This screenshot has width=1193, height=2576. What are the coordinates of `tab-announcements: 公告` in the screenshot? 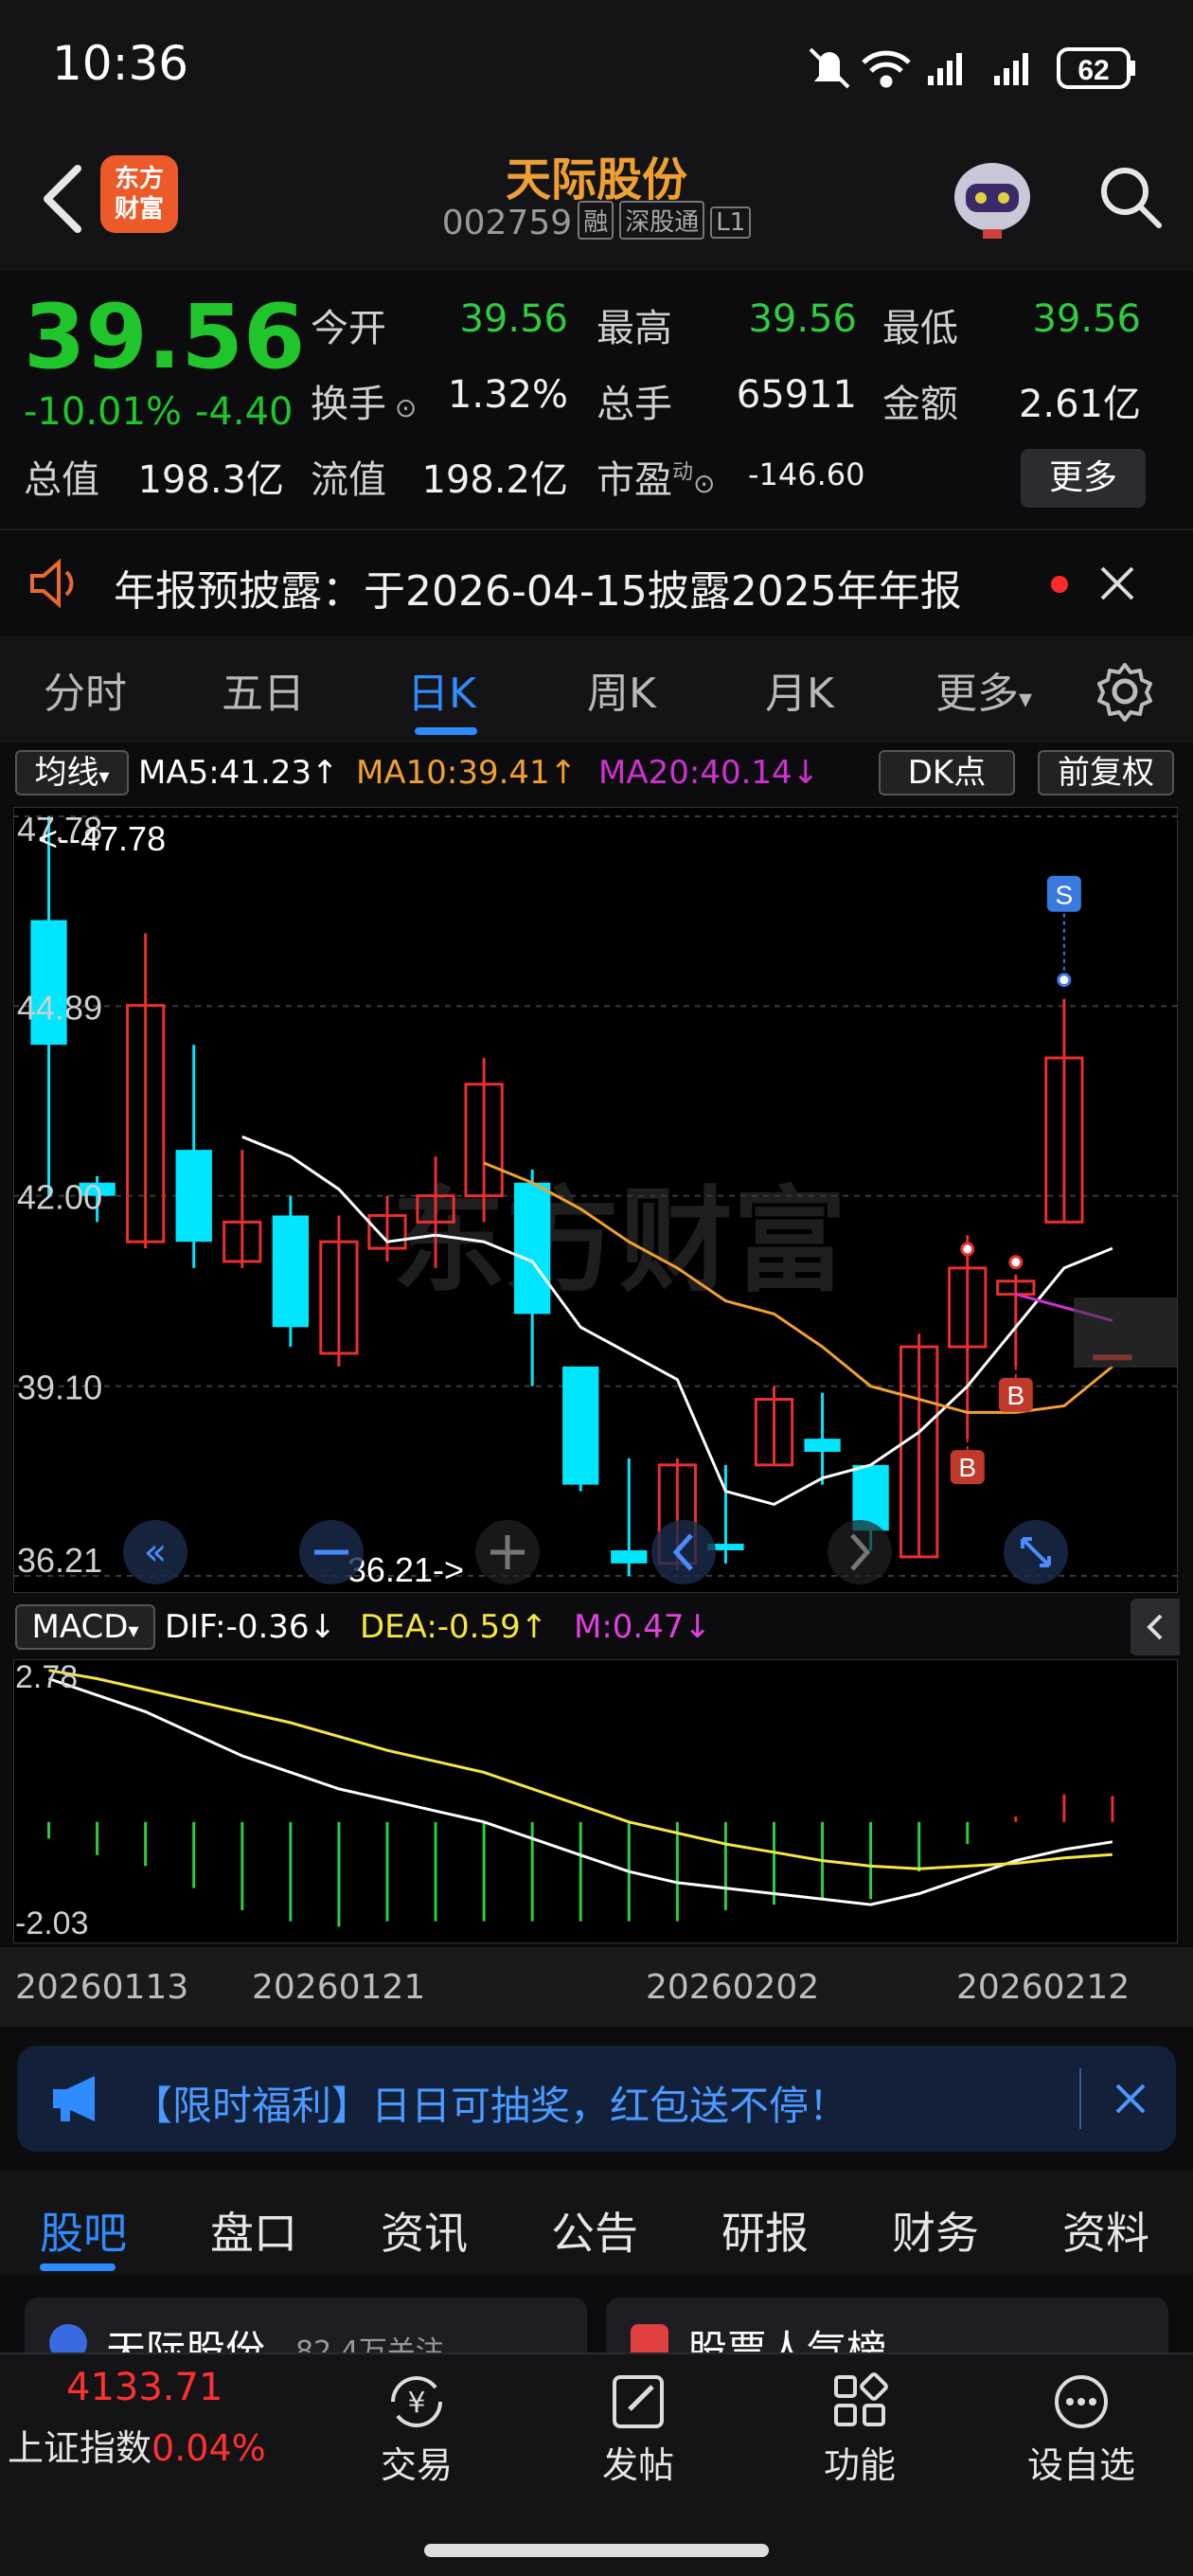 It's located at (594, 2230).